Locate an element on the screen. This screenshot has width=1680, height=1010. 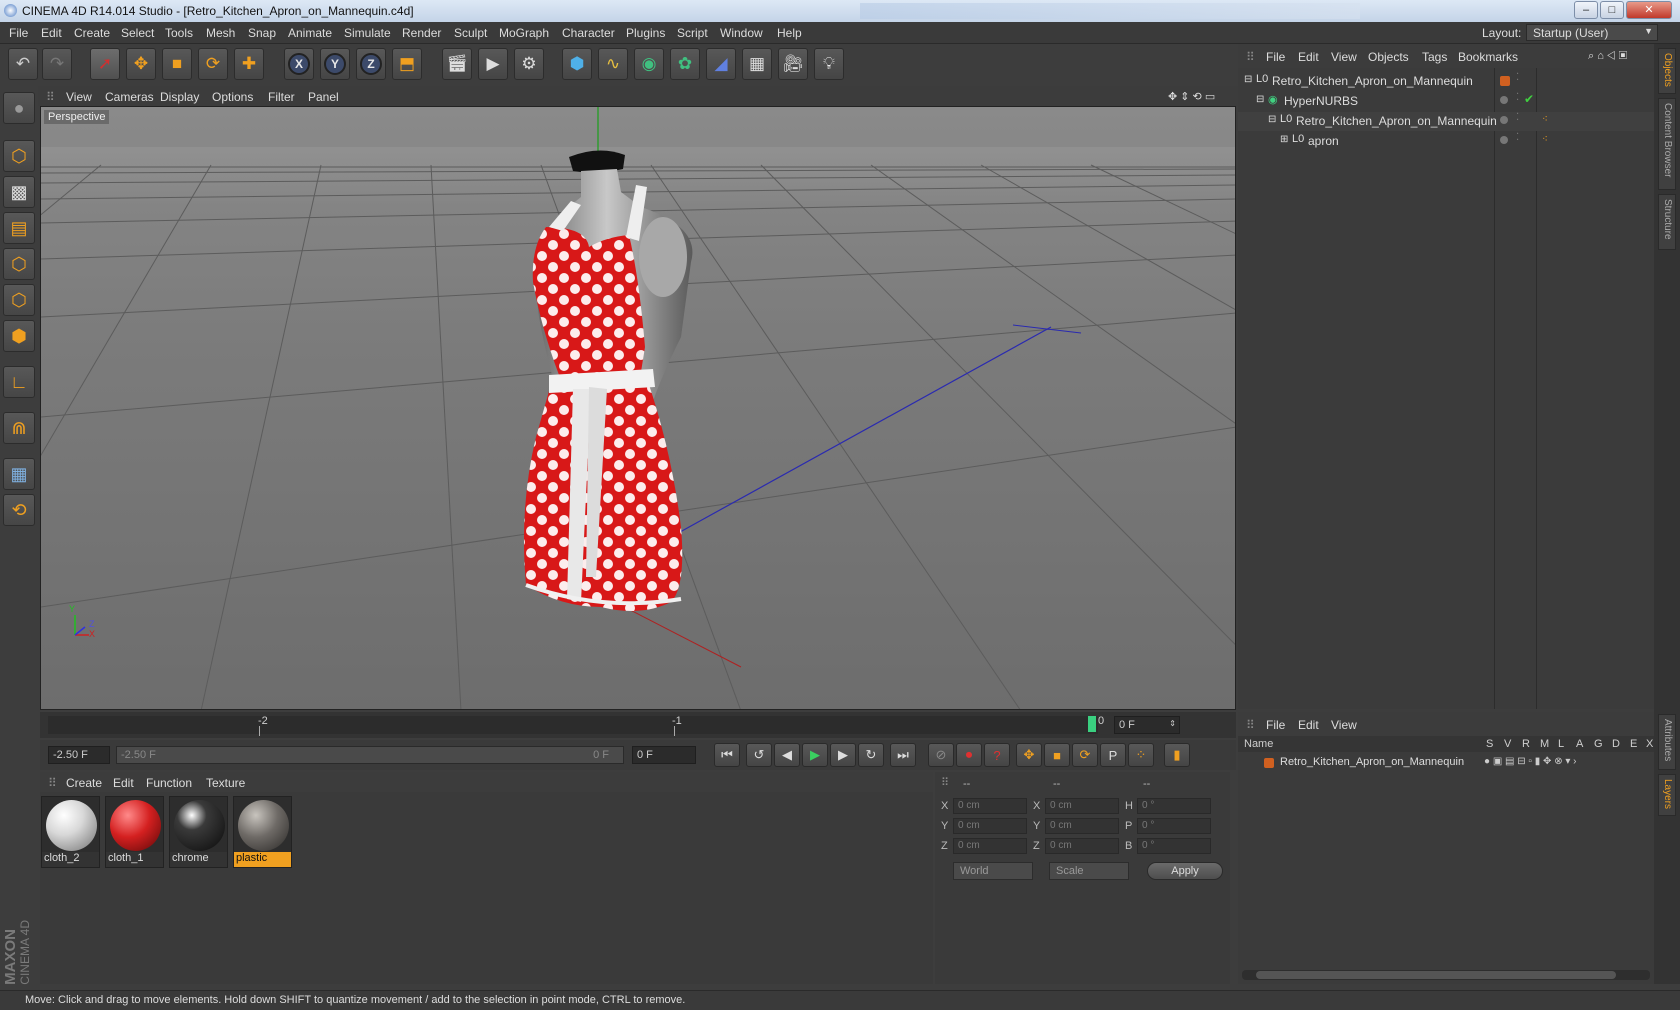
menu-snap: Snap is located at coordinates (262, 33).